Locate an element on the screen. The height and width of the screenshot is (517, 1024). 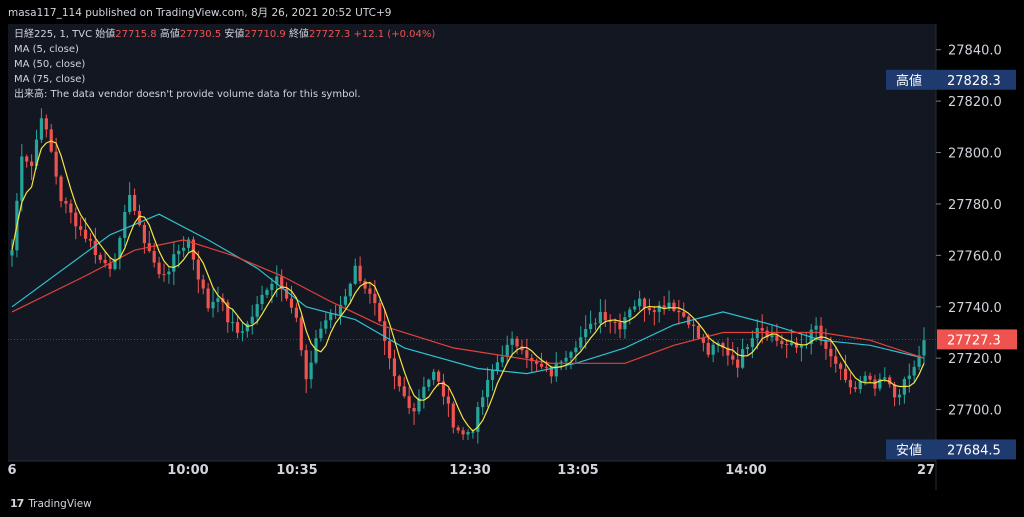
y-tick-label: 27700.0 is located at coordinates (975, 411).